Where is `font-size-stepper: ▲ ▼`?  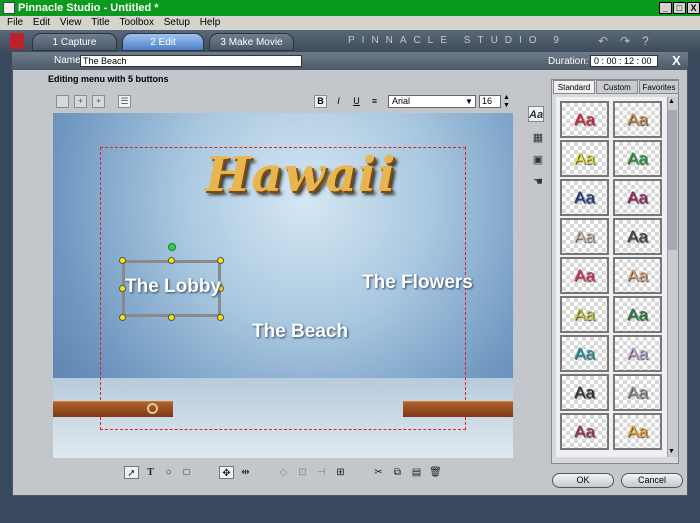
font-size-stepper: ▲ ▼ is located at coordinates (506, 102).